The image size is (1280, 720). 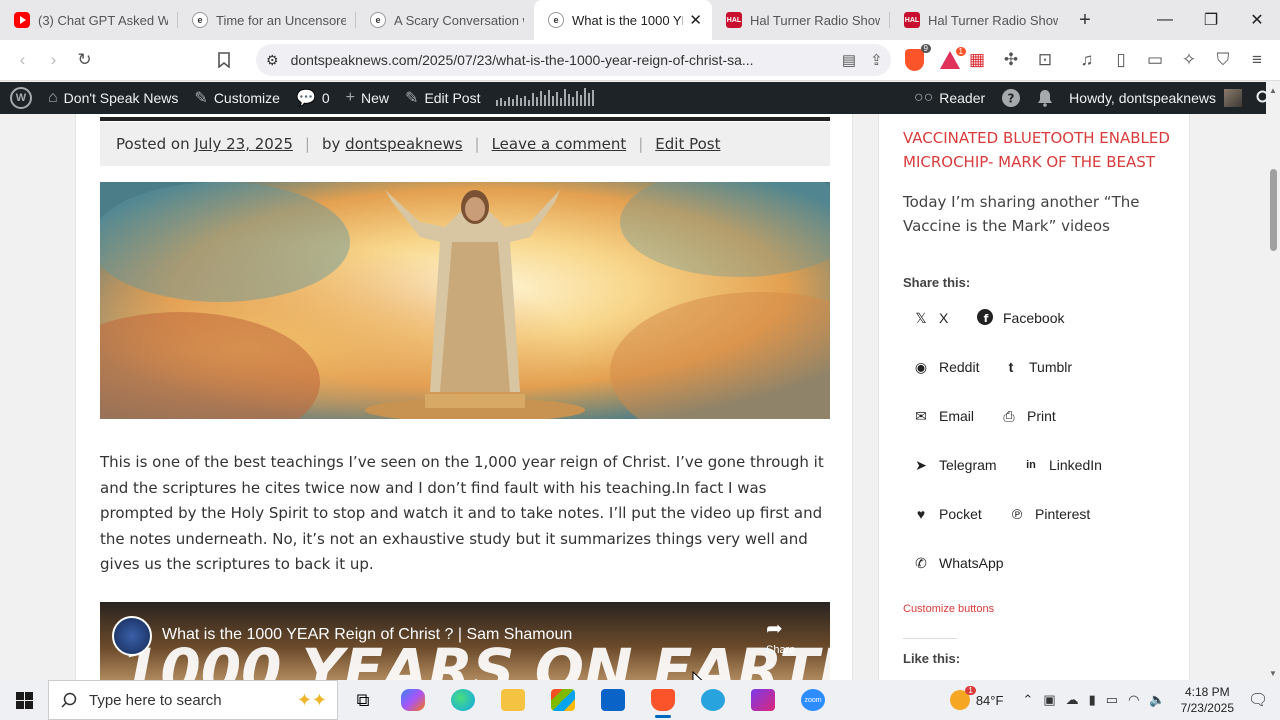 What do you see at coordinates (876, 60) in the screenshot?
I see `share-icon: ⇪` at bounding box center [876, 60].